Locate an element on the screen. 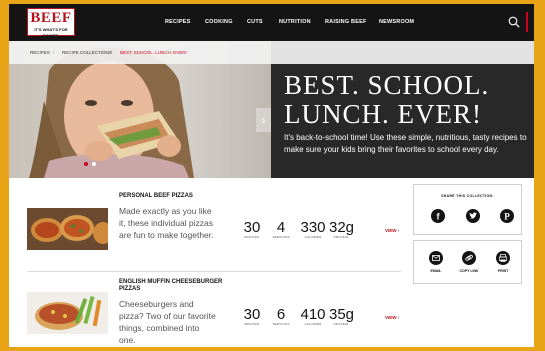 This screenshot has width=545, height=351. nav-item-nutrition: NUTRITION is located at coordinates (295, 22).